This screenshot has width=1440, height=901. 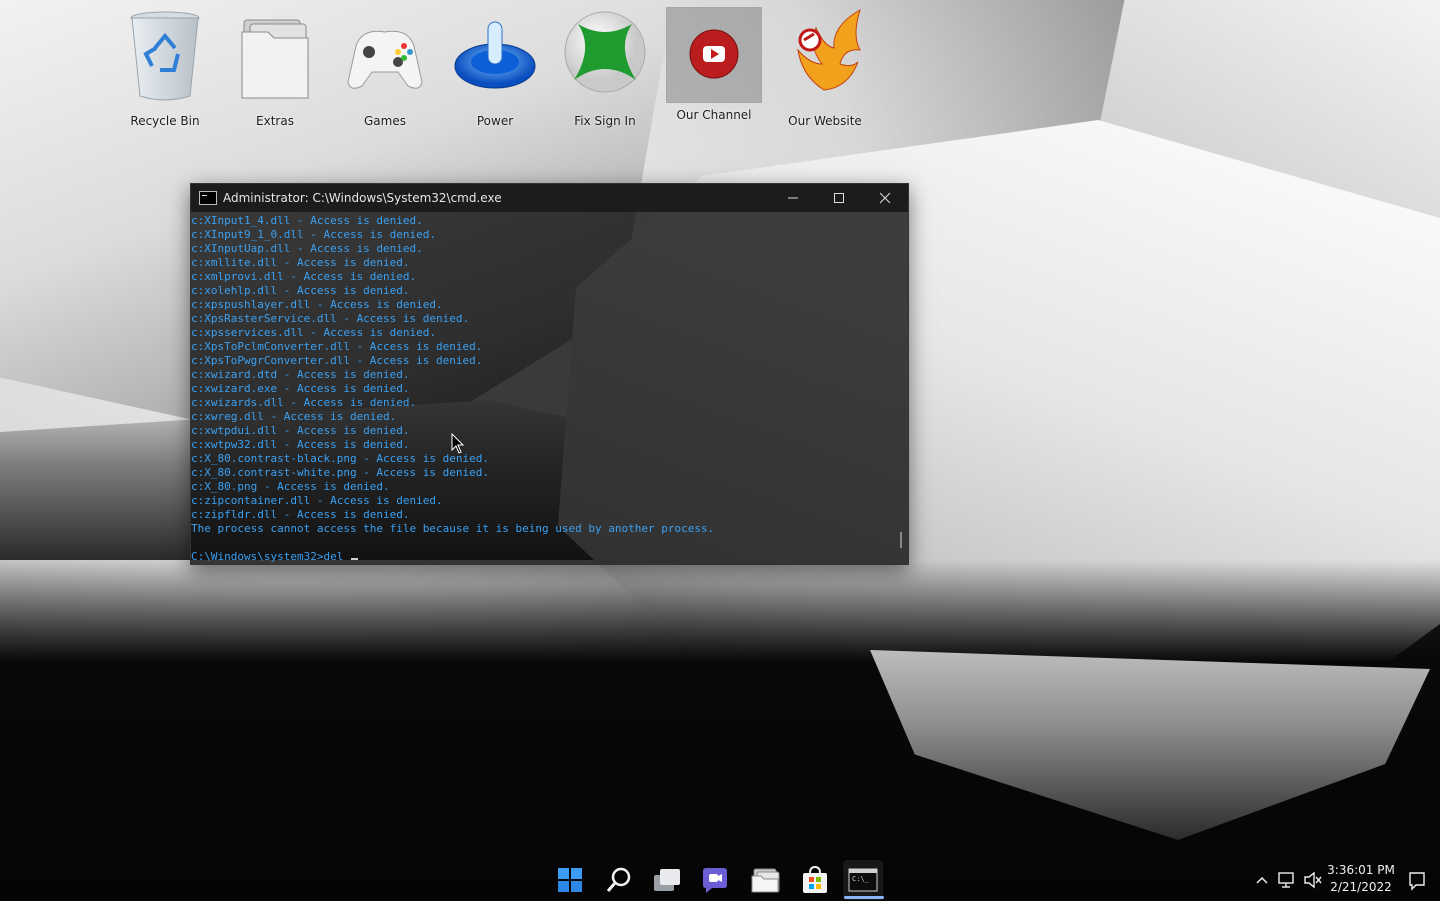 What do you see at coordinates (317, 304) in the screenshot?
I see `console-line: c:xpspushlayer.dll - Access is denied.` at bounding box center [317, 304].